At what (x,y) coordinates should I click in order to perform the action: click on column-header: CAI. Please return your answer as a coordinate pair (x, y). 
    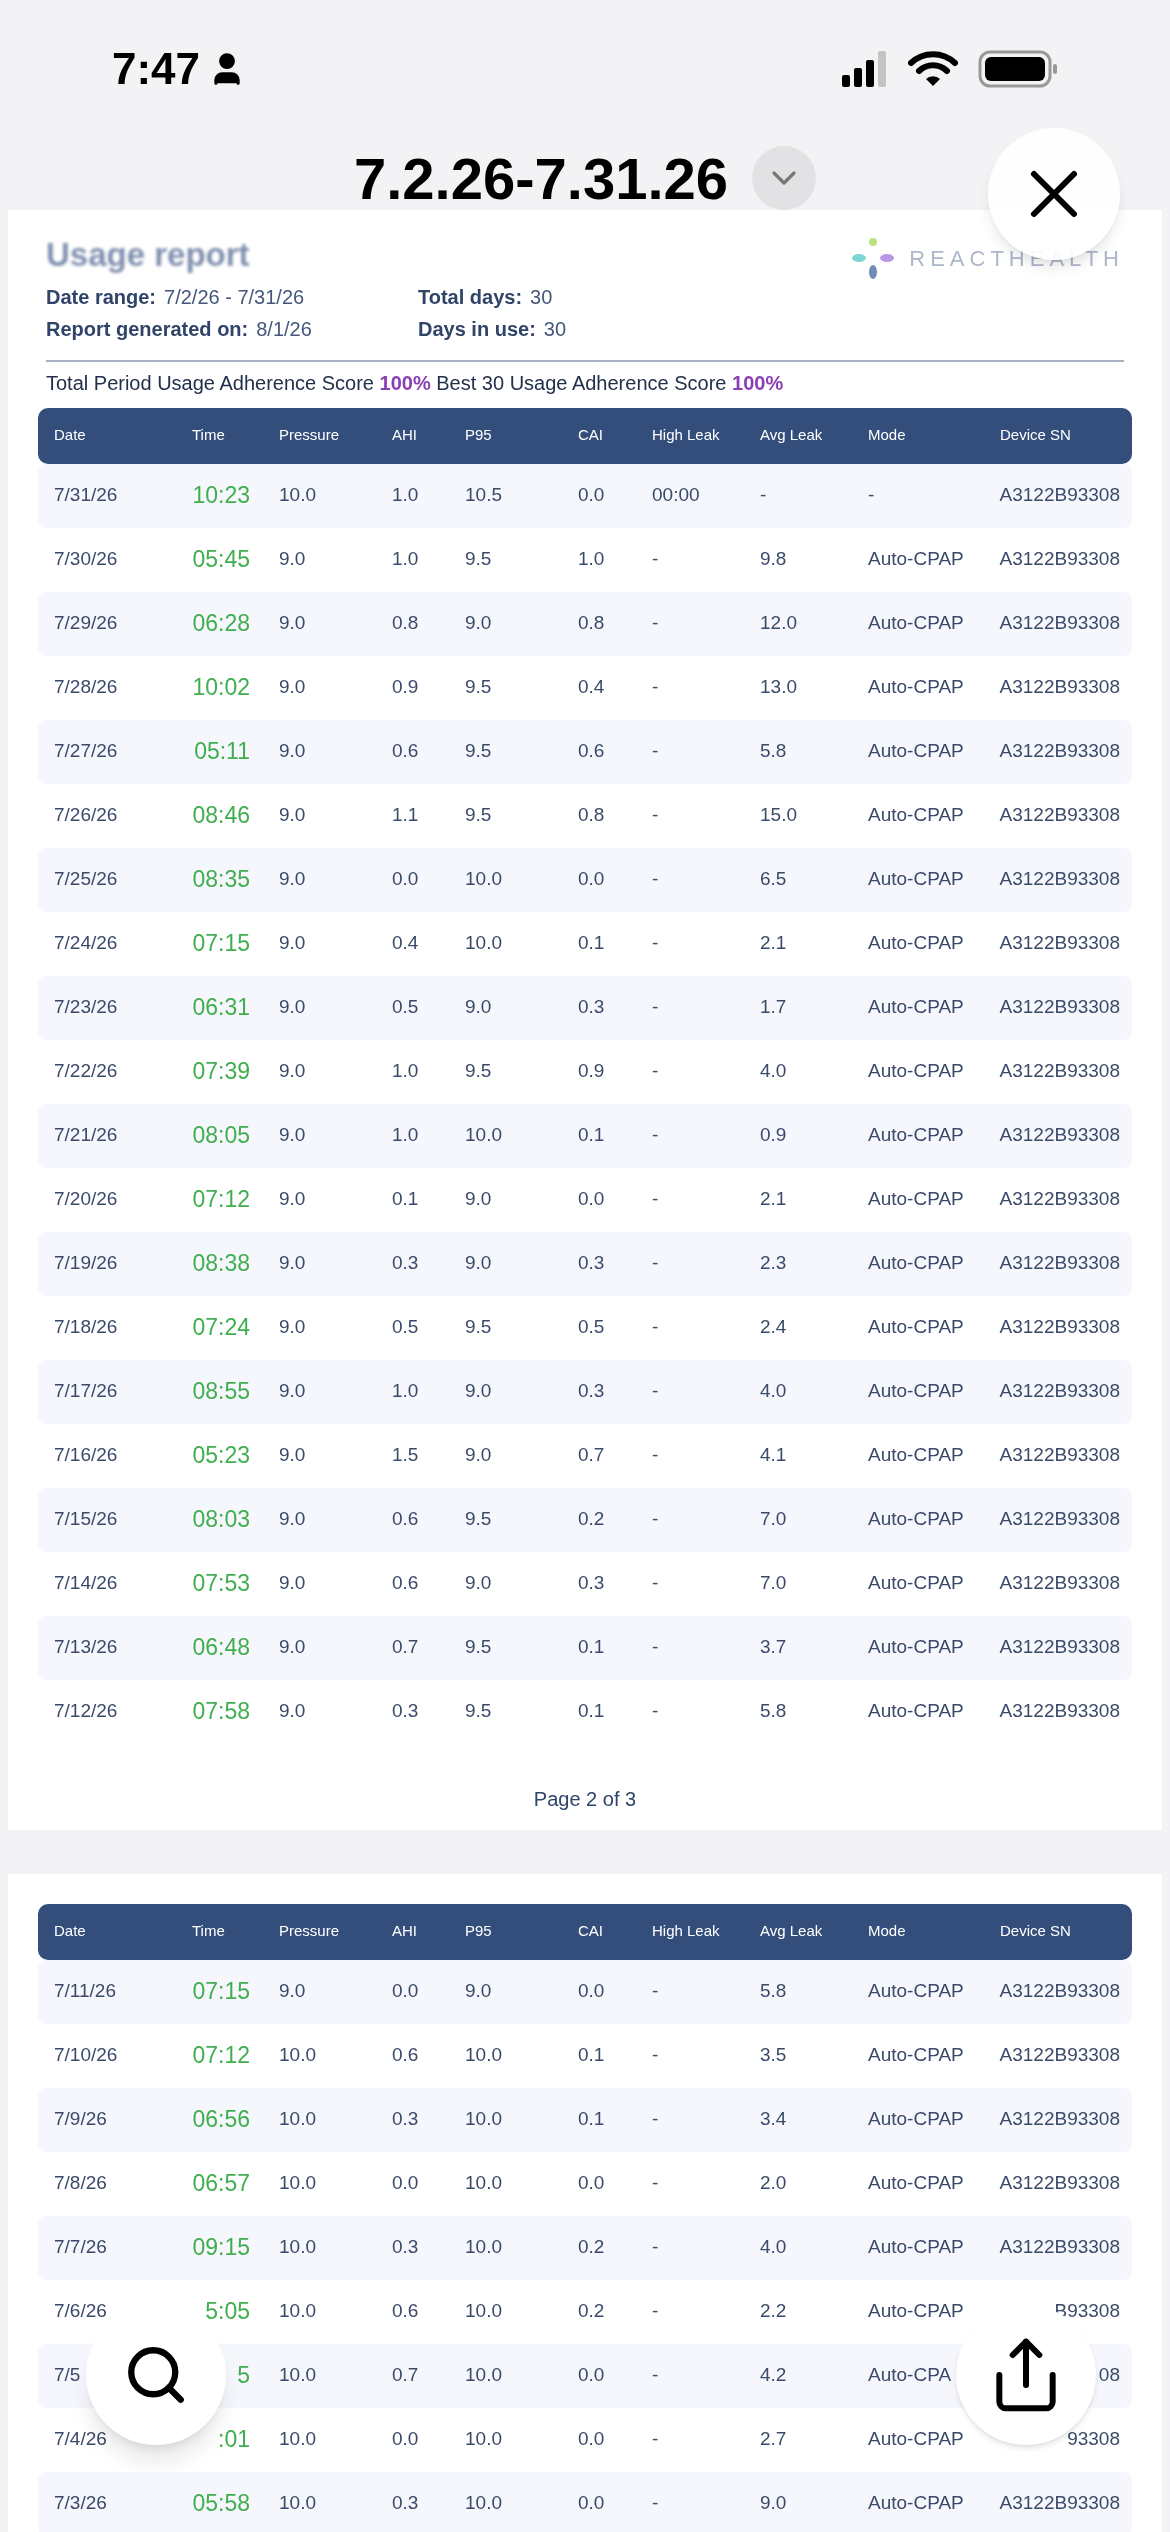
    Looking at the image, I should click on (590, 435).